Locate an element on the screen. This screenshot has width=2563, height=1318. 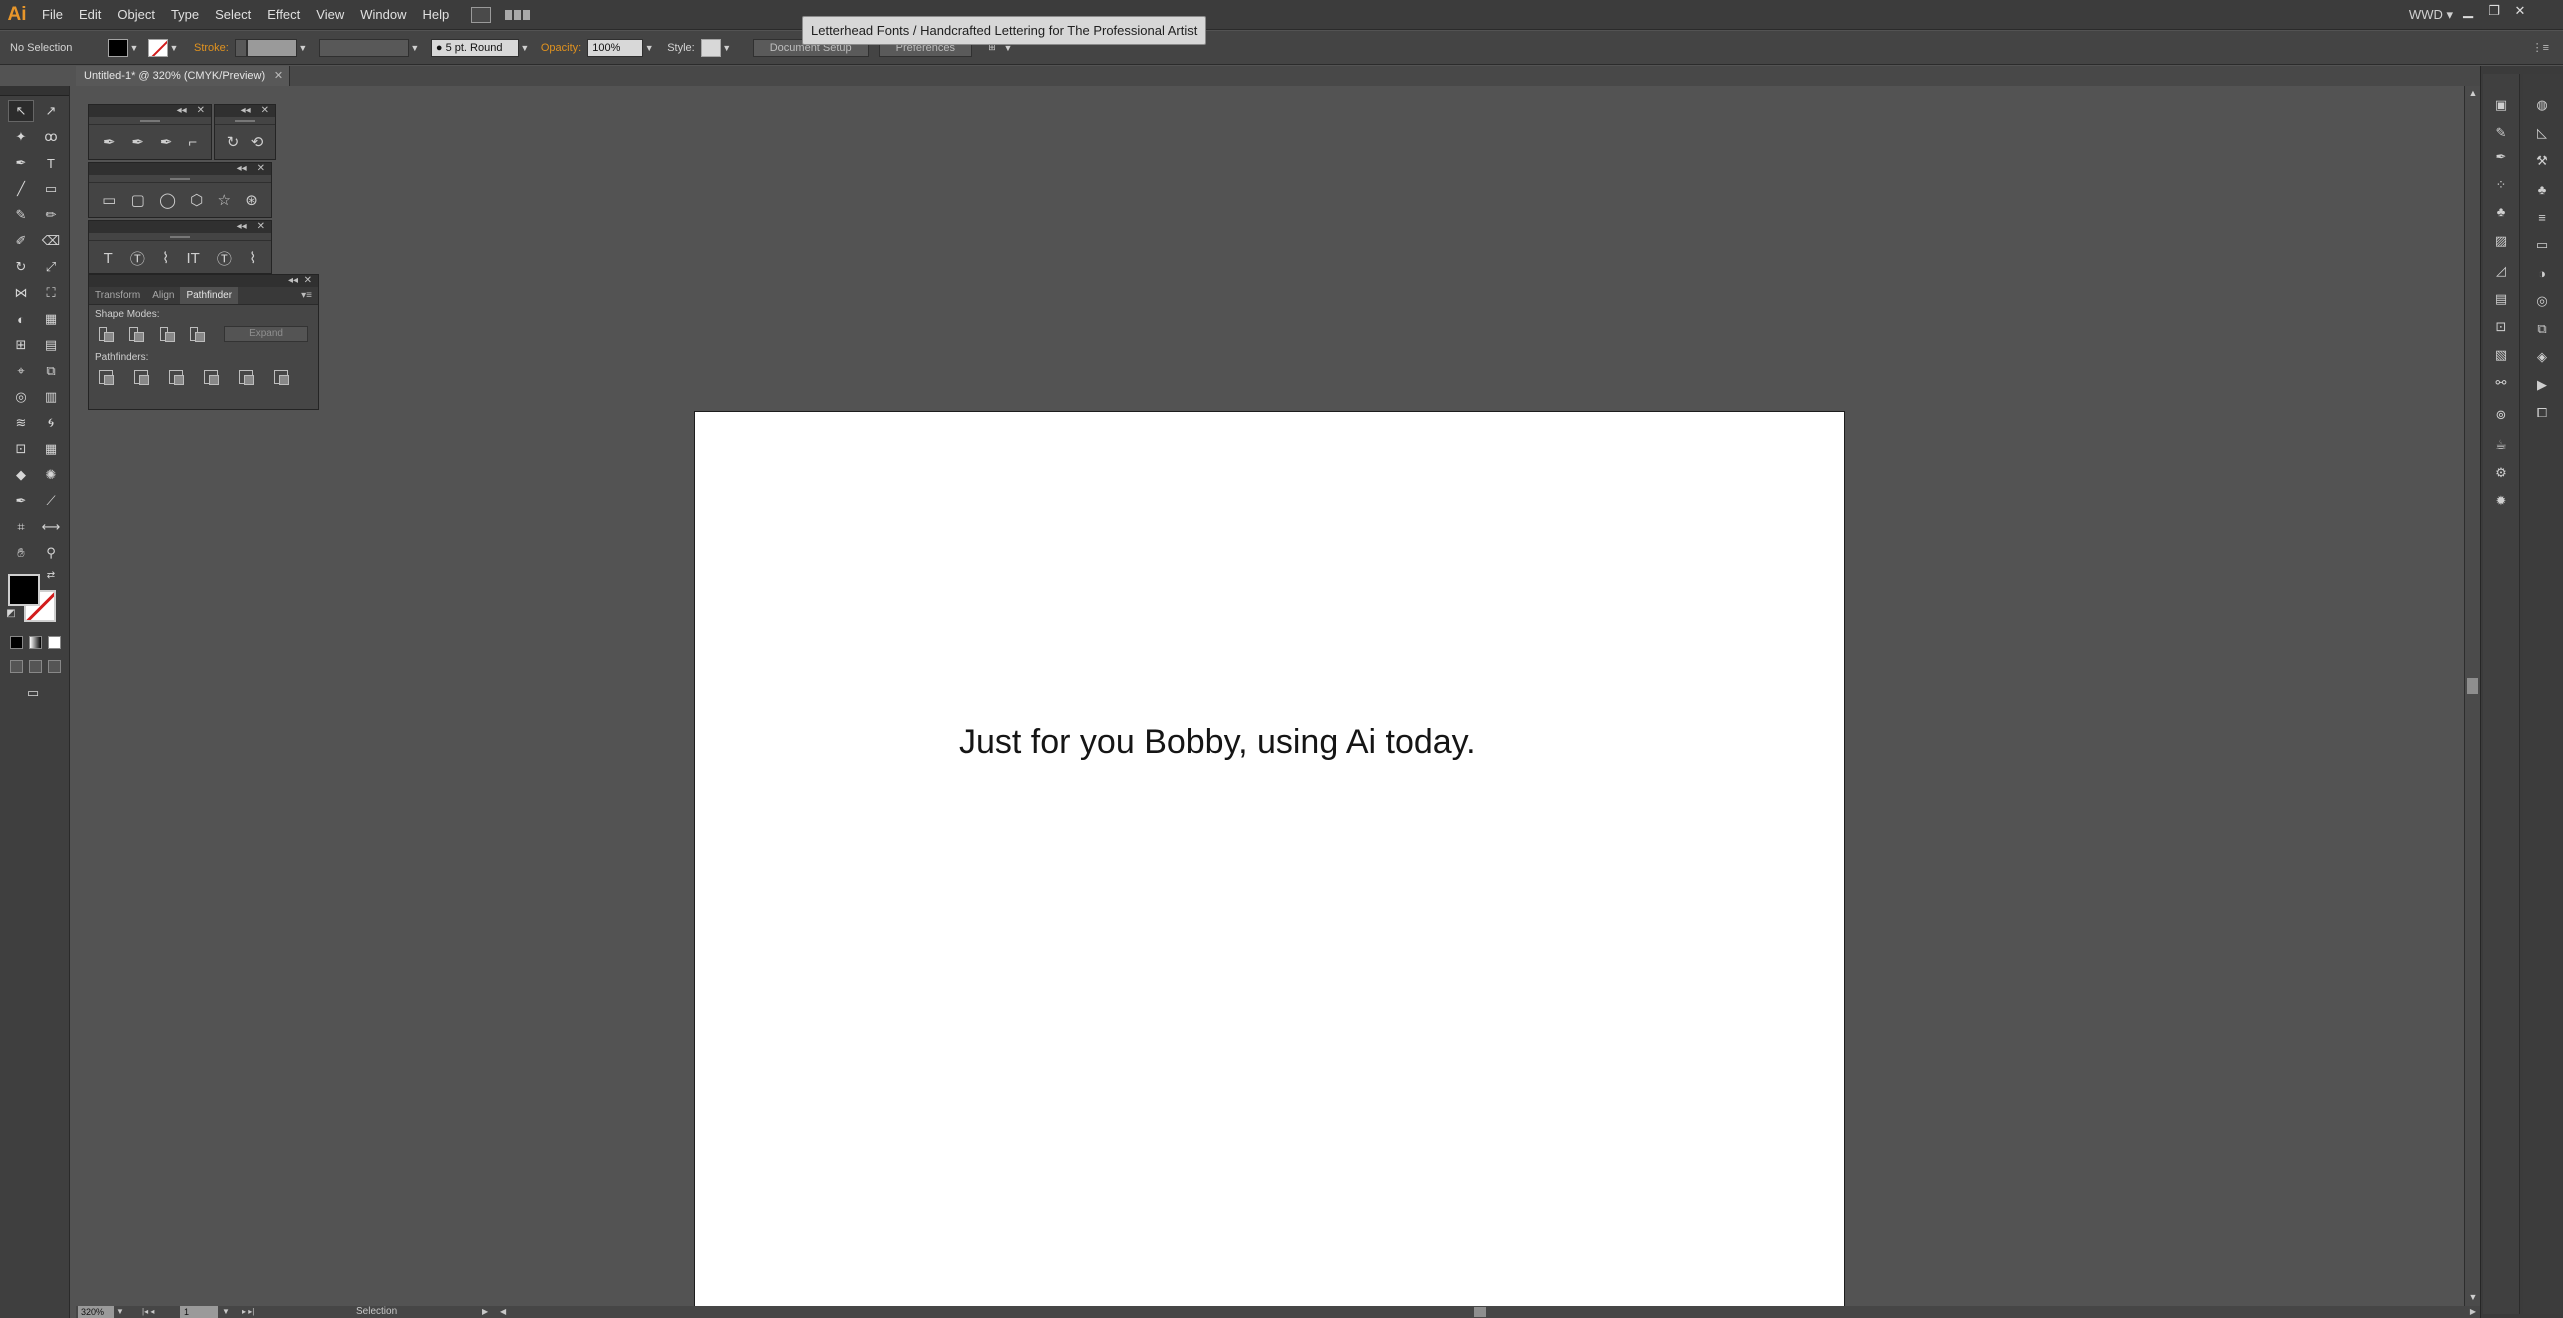
eyedropper-tool-icon: ⌖ is located at coordinates (21, 371).